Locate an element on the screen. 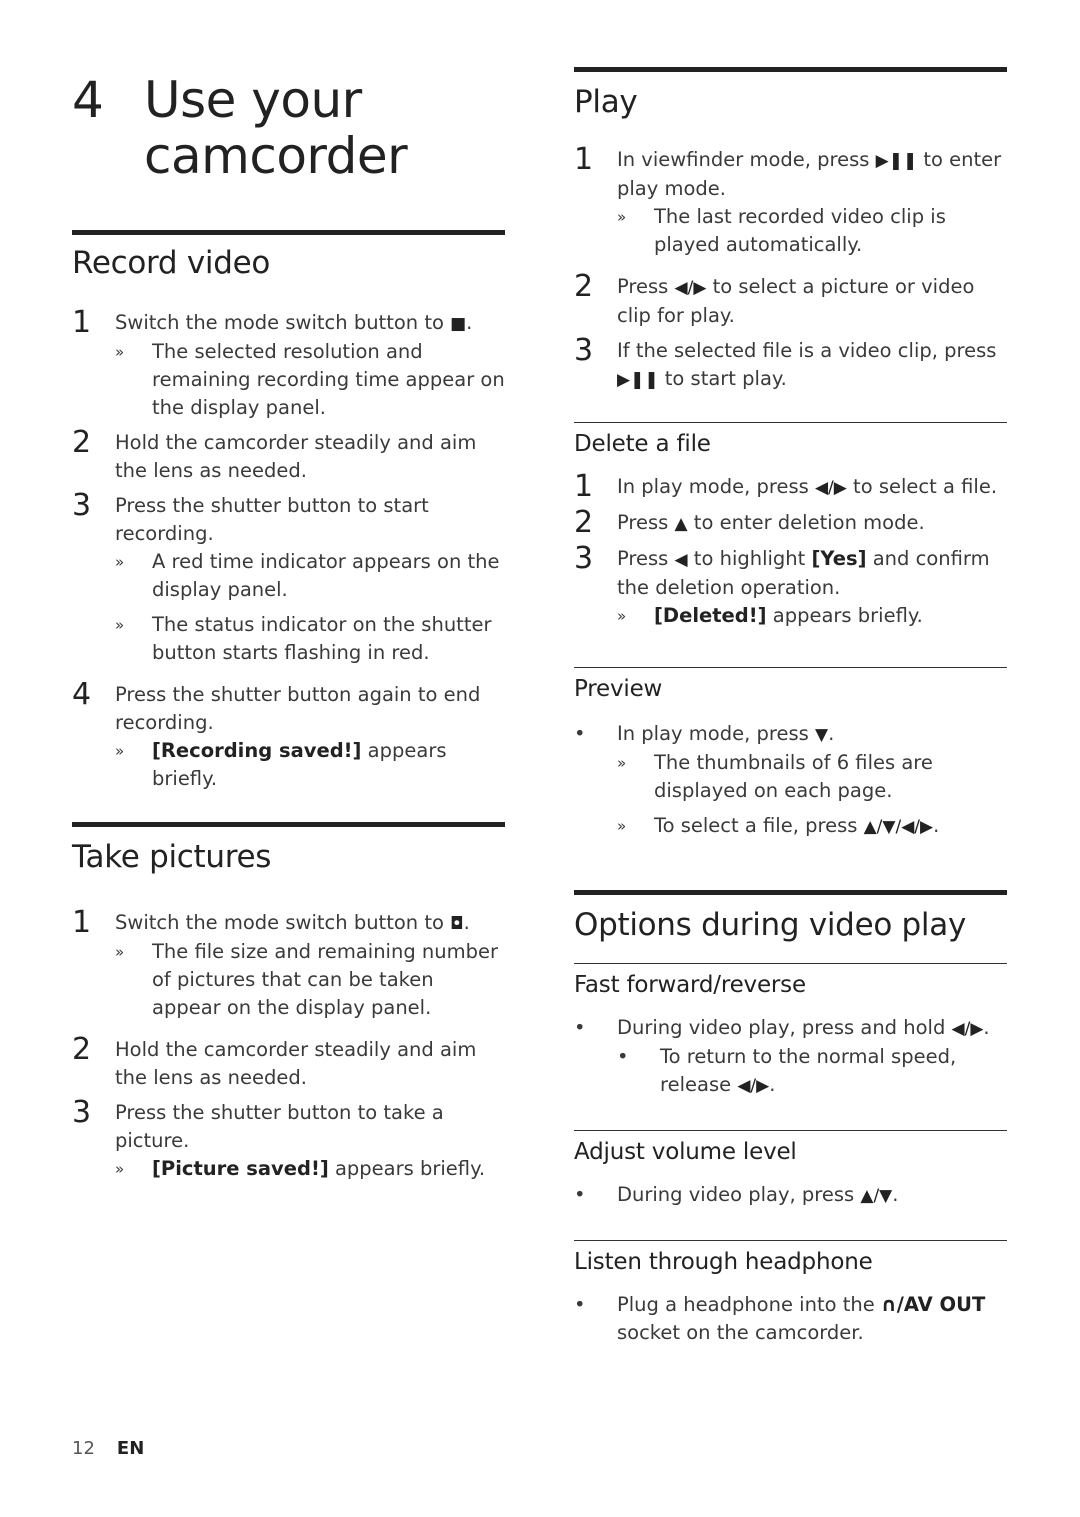  step-text: to highlight is located at coordinates (749, 558).